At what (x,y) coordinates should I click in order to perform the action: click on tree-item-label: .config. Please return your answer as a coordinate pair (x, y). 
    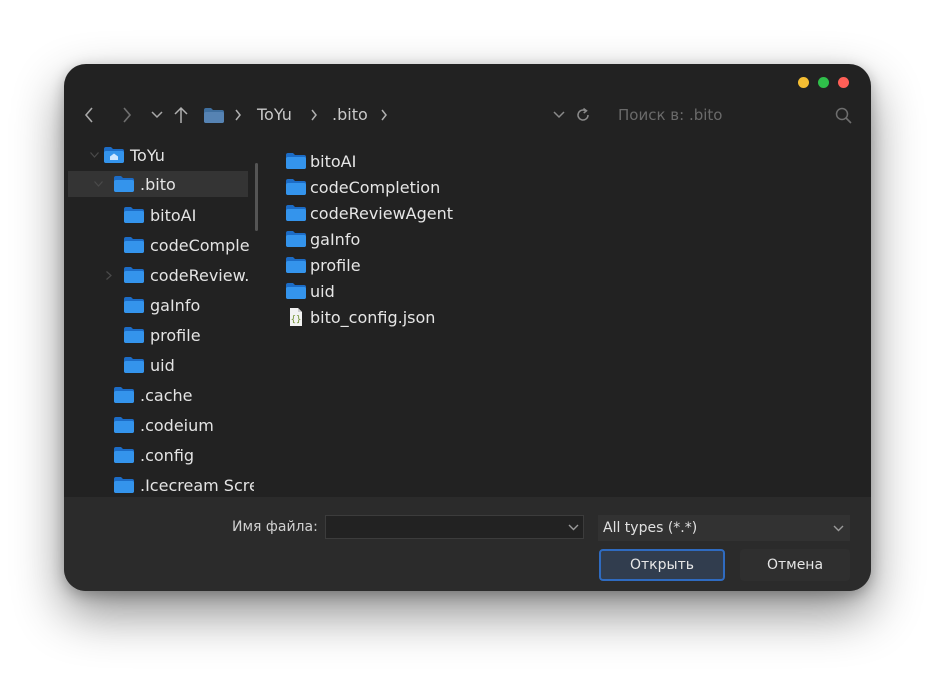
    Looking at the image, I should click on (167, 455).